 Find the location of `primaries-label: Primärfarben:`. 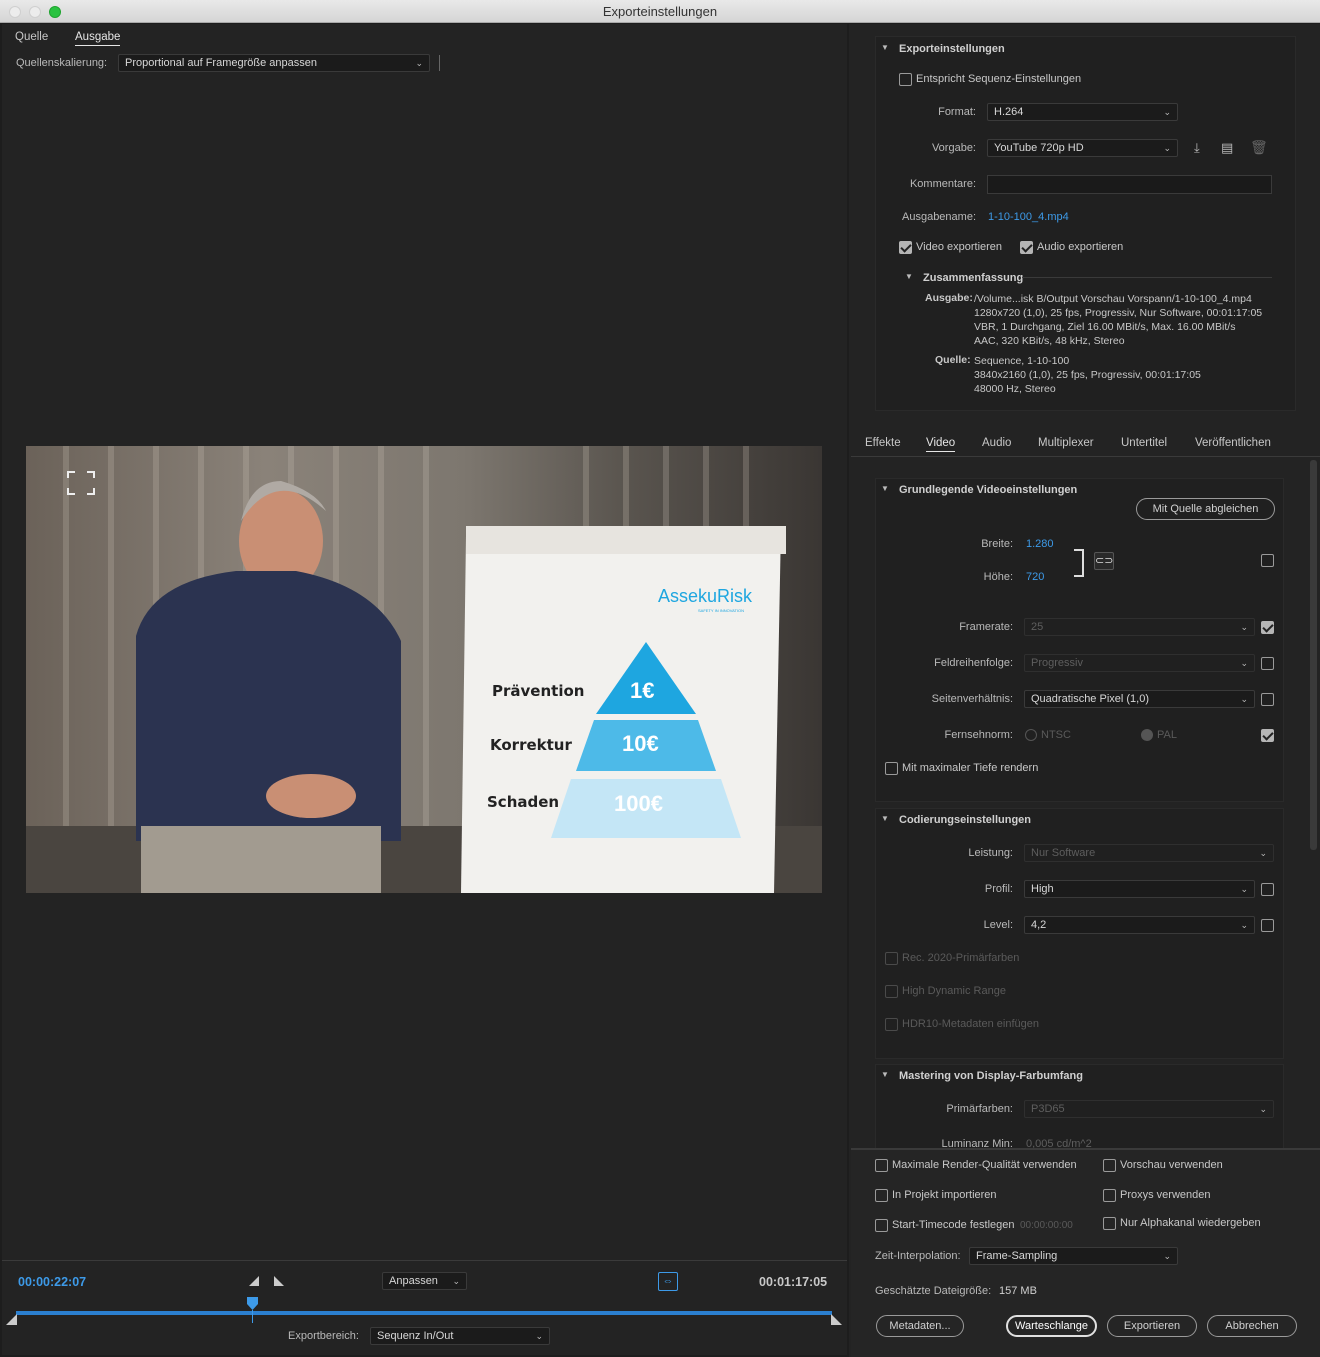

primaries-label: Primärfarben: is located at coordinates (979, 1109).